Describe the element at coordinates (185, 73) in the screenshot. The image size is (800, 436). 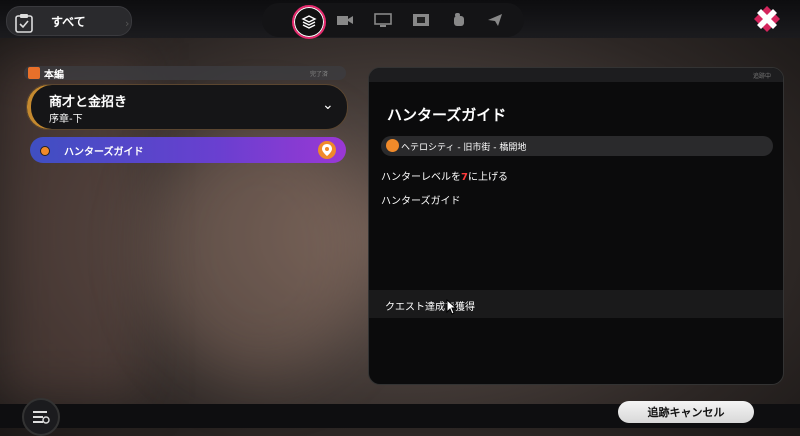
I see `section-header` at that location.